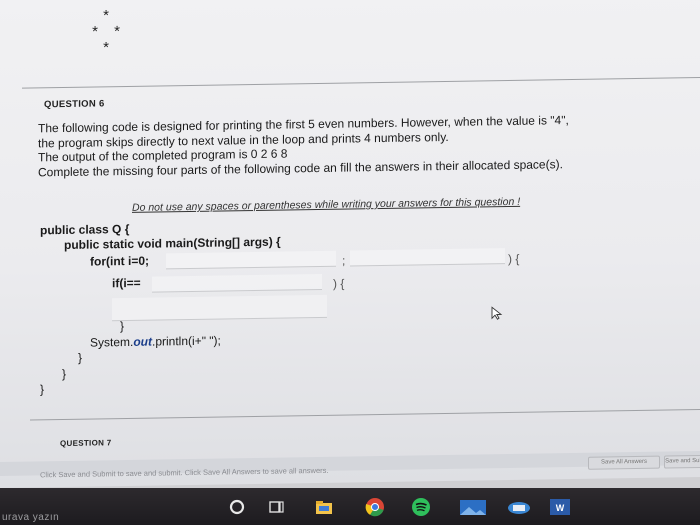  I want to click on task-view-icon, so click(277, 507).